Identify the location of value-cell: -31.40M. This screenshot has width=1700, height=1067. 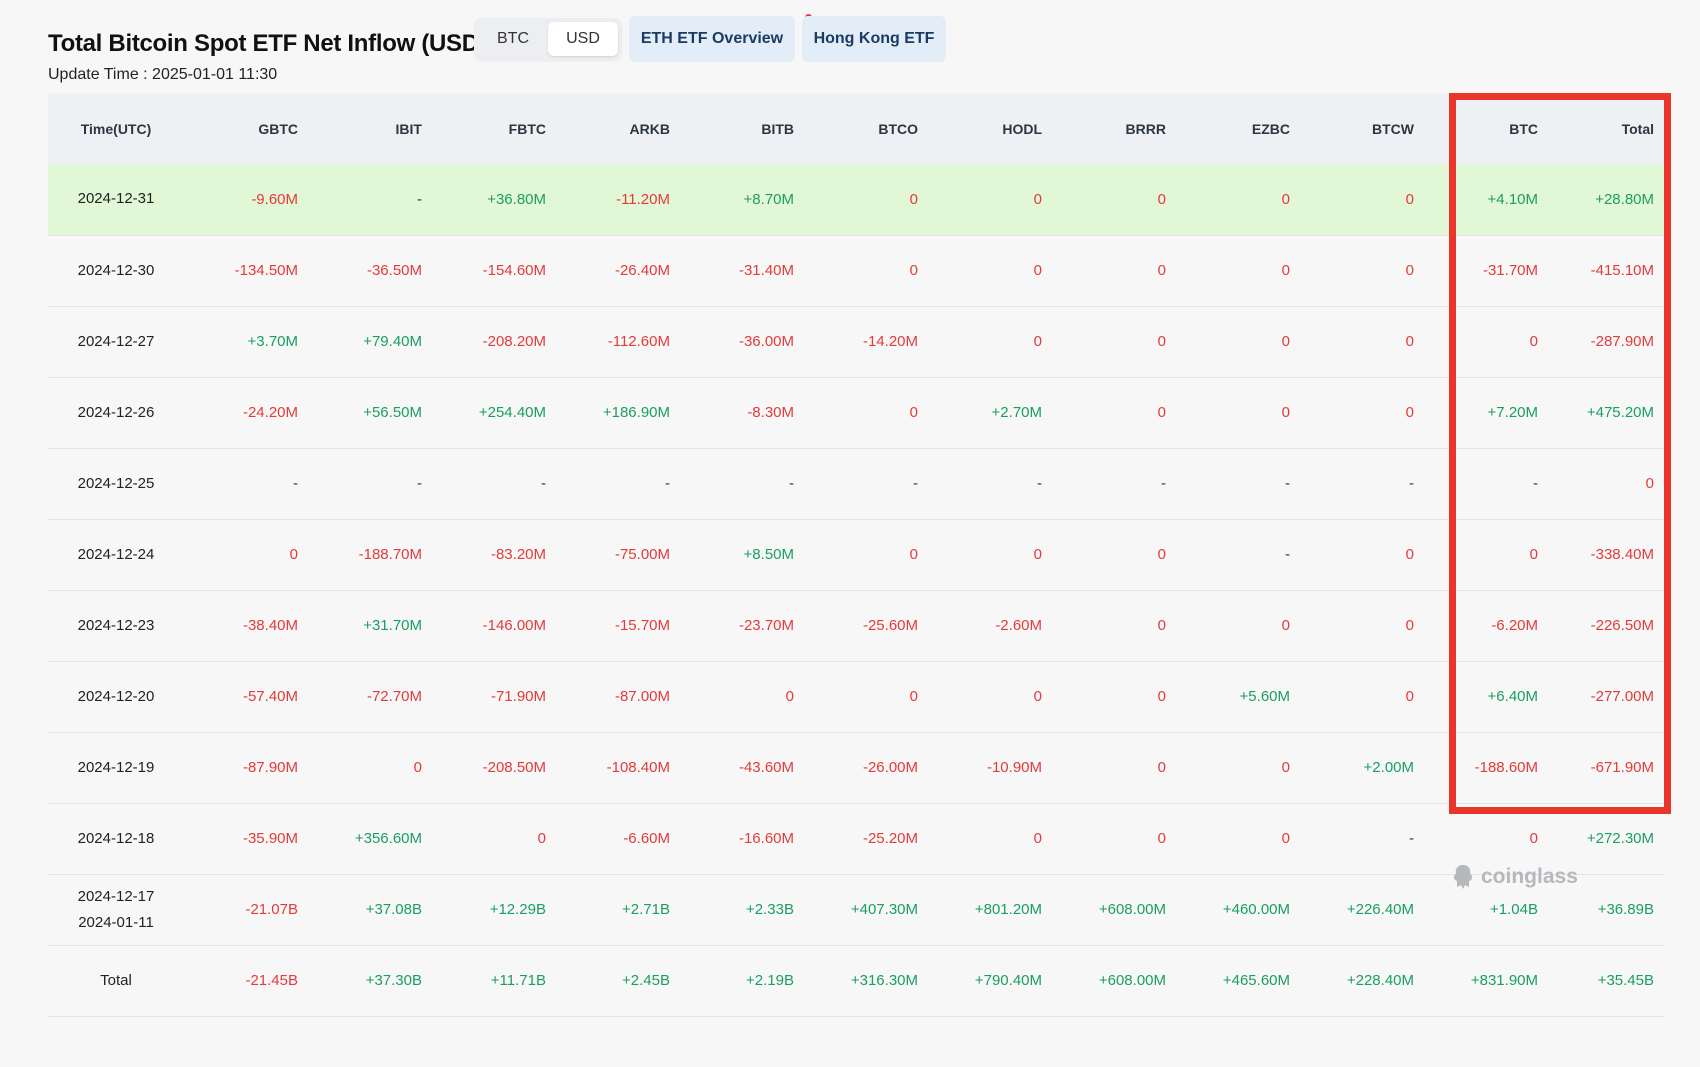
(766, 270).